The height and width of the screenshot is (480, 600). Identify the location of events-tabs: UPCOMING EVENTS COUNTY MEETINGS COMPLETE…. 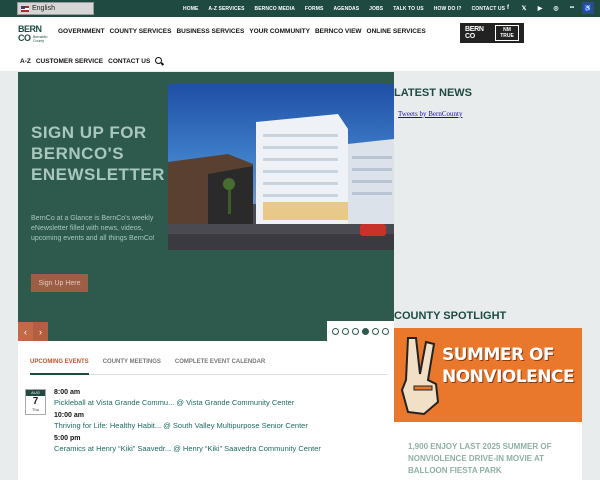
(208, 364).